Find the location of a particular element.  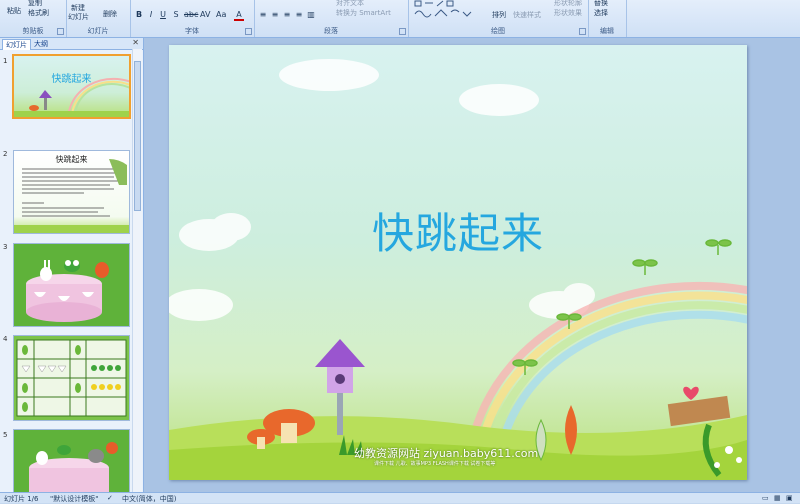

status-language: 中文(简体，中国) is located at coordinates (149, 499).